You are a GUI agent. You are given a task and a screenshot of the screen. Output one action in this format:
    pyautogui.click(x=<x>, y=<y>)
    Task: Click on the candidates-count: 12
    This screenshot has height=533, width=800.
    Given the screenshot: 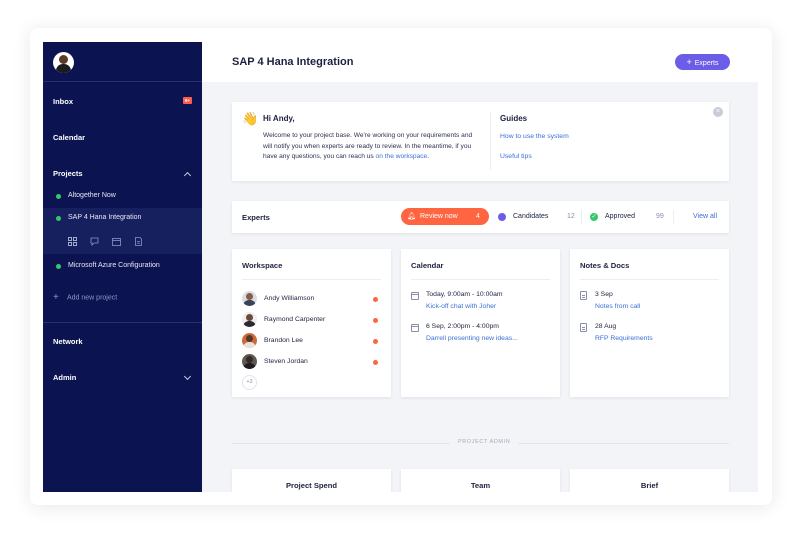 What is the action you would take?
    pyautogui.click(x=571, y=216)
    